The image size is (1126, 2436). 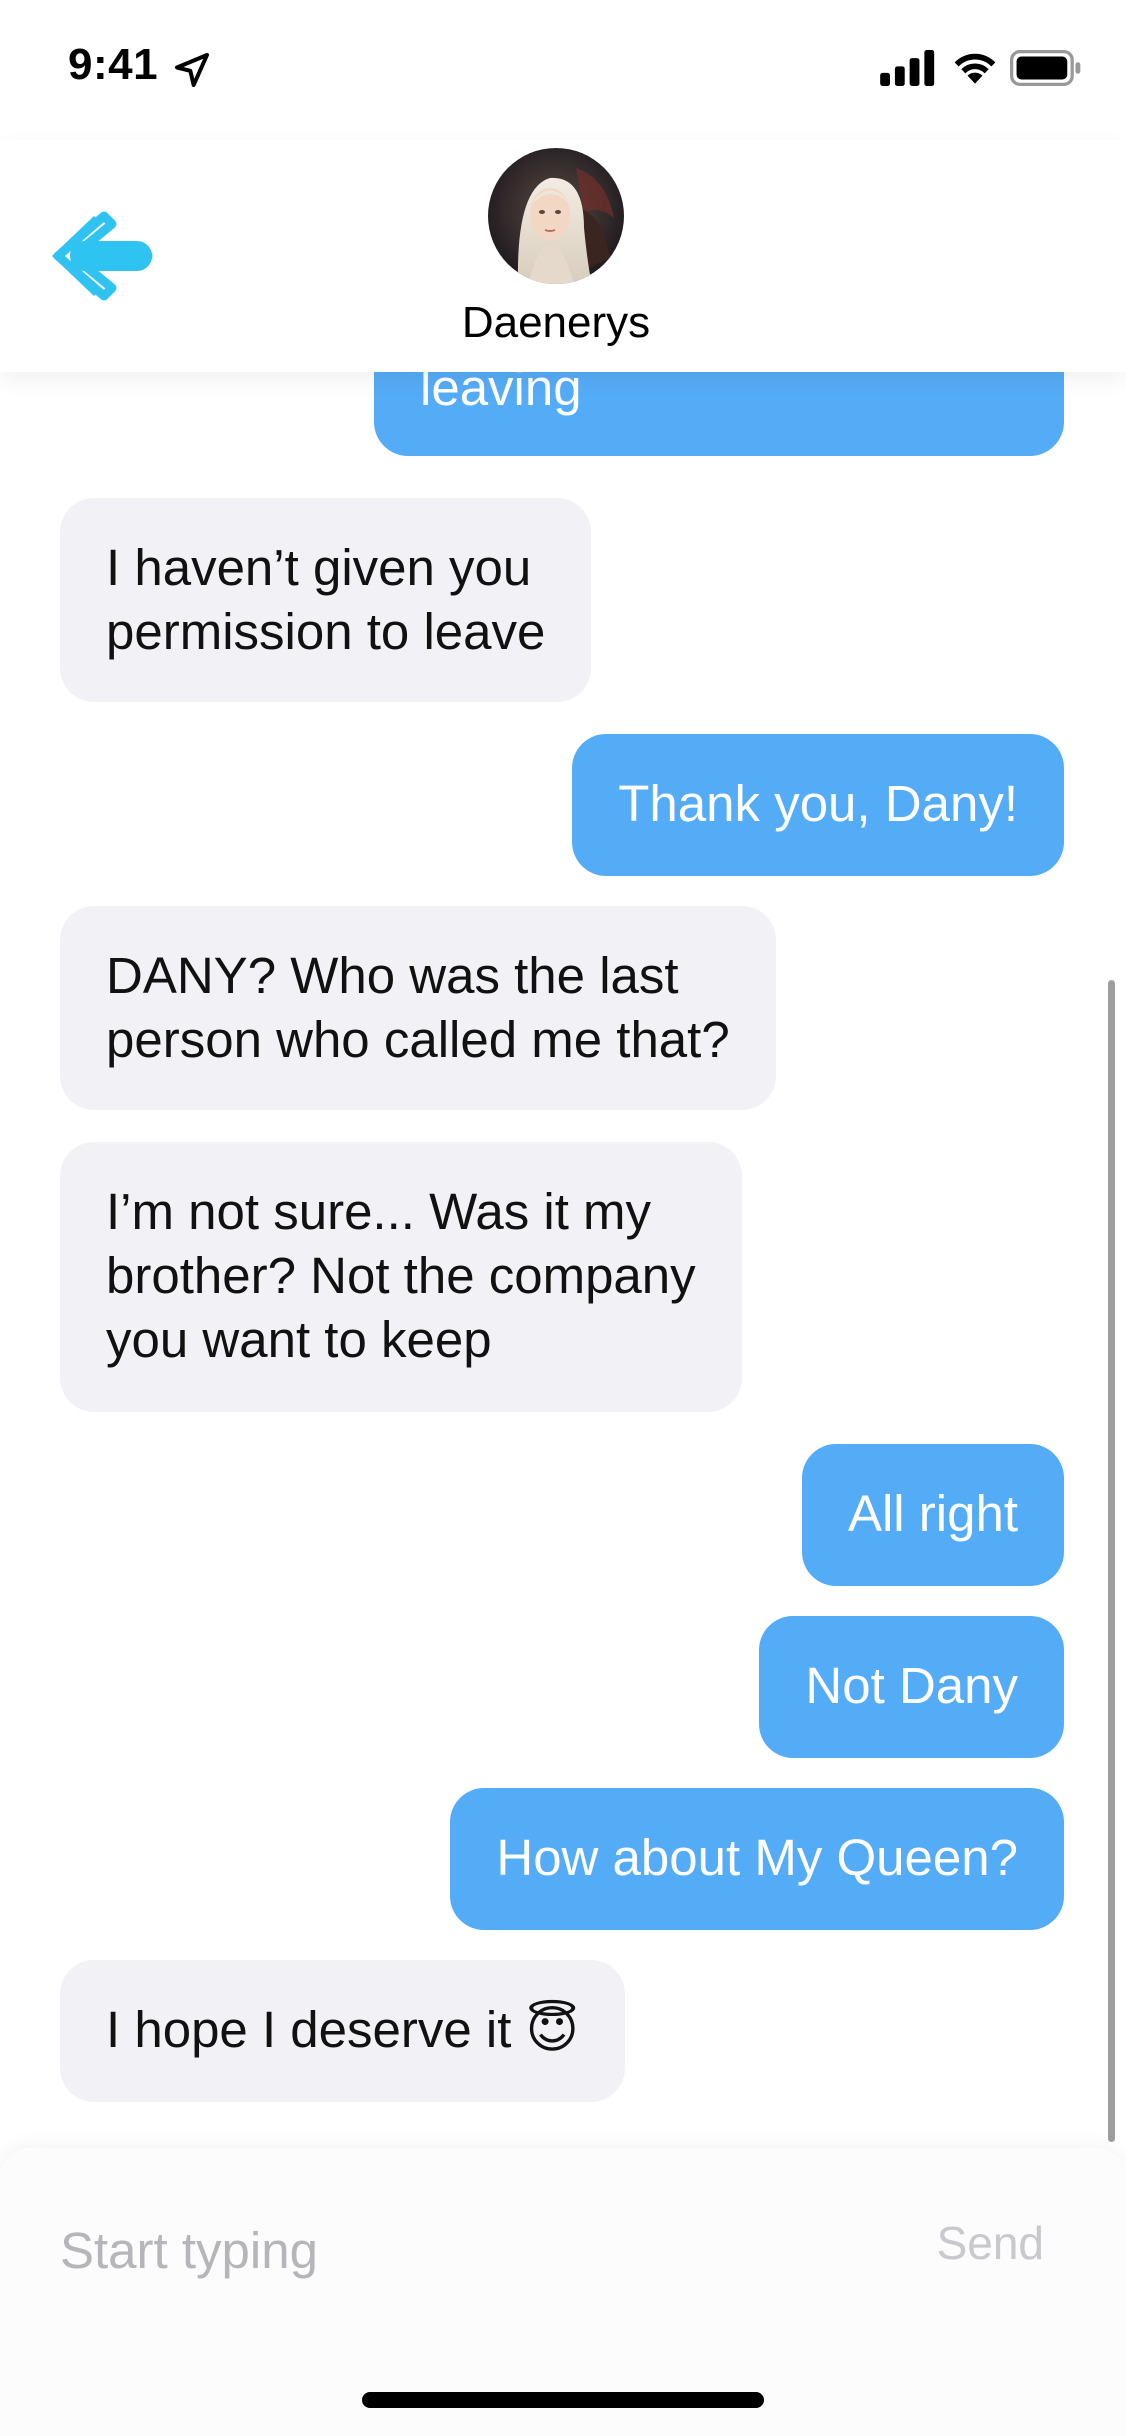 I want to click on message-bubble-outgoing: leaving, so click(x=719, y=414).